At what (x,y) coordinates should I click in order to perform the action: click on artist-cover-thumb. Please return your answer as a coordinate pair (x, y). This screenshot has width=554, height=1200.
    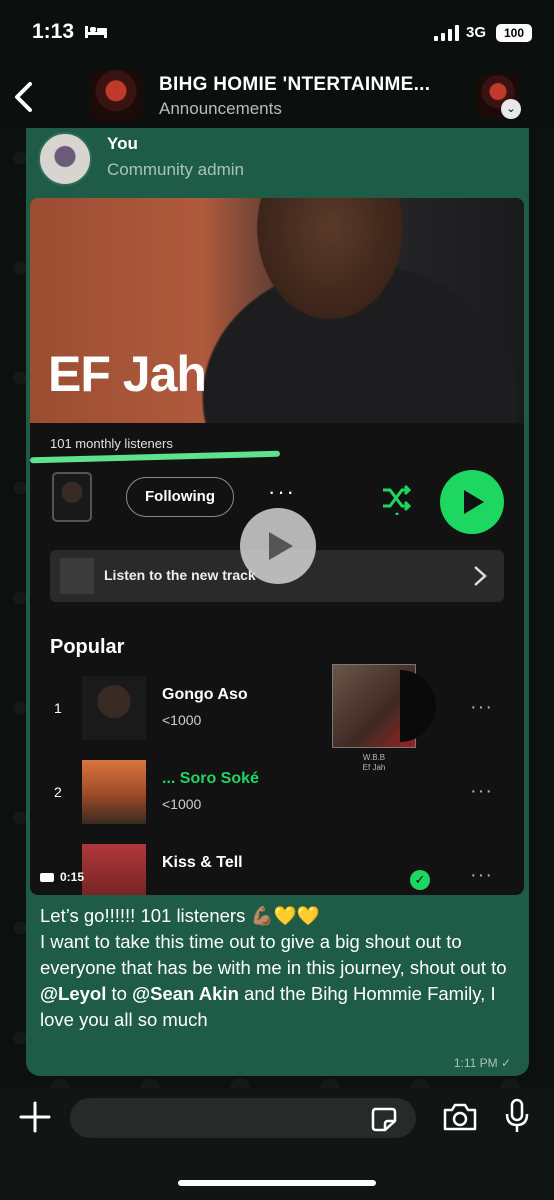
    Looking at the image, I should click on (72, 497).